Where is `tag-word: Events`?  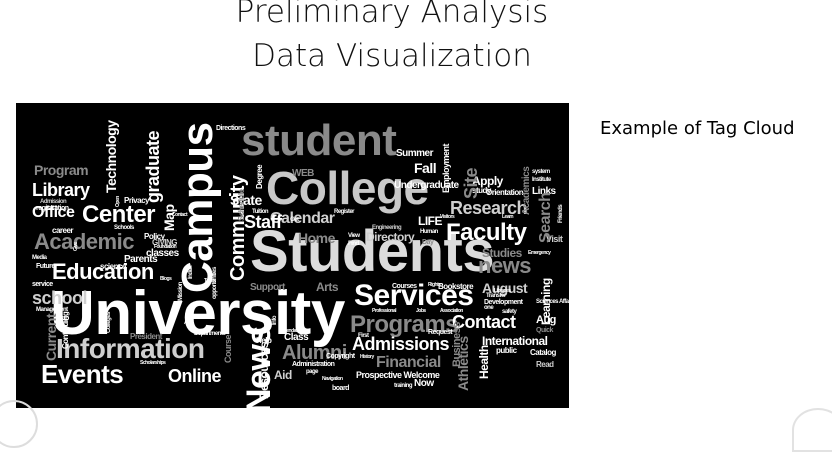 tag-word: Events is located at coordinates (82, 374).